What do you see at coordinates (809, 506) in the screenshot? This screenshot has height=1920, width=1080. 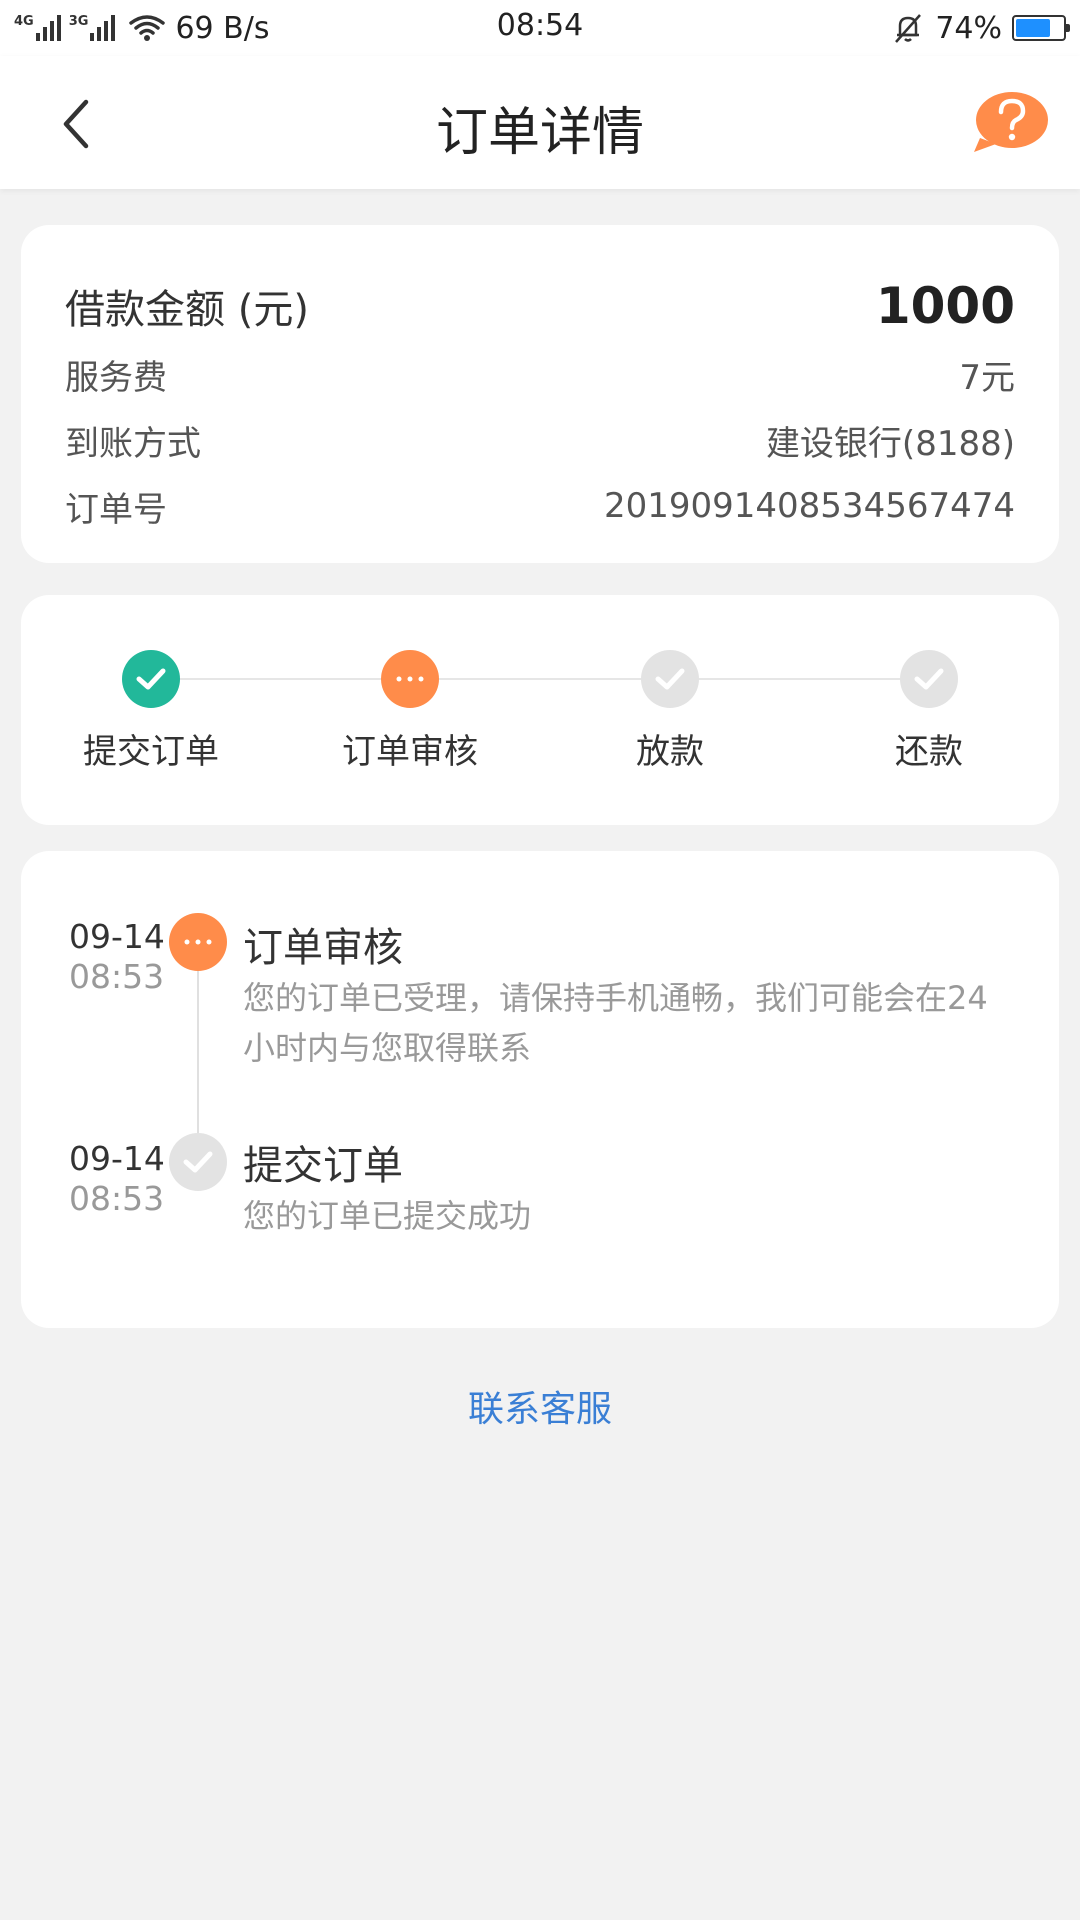 I see `order-number-value: 2019091408534567474` at bounding box center [809, 506].